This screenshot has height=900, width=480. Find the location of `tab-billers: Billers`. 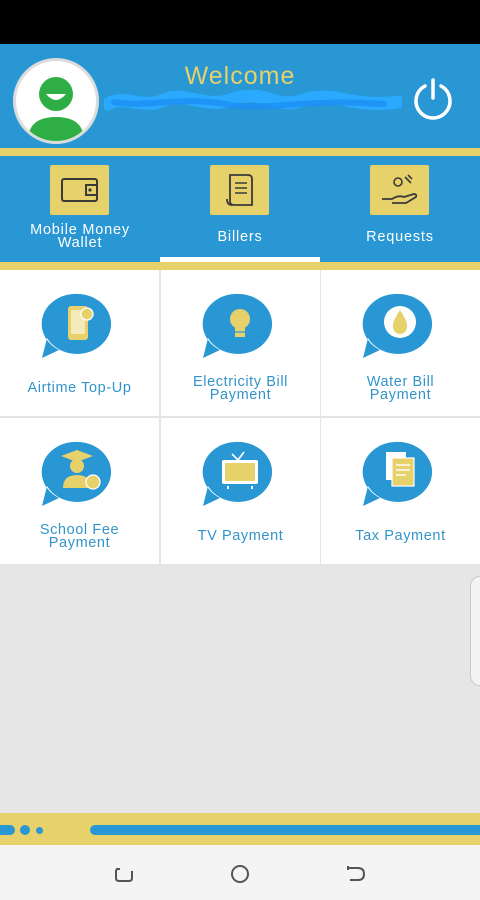

tab-billers: Billers is located at coordinates (240, 209).